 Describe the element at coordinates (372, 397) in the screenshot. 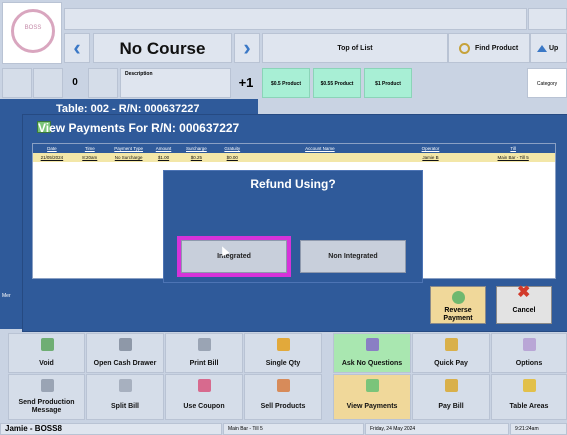

I see `view-payments-button: View Payments` at that location.